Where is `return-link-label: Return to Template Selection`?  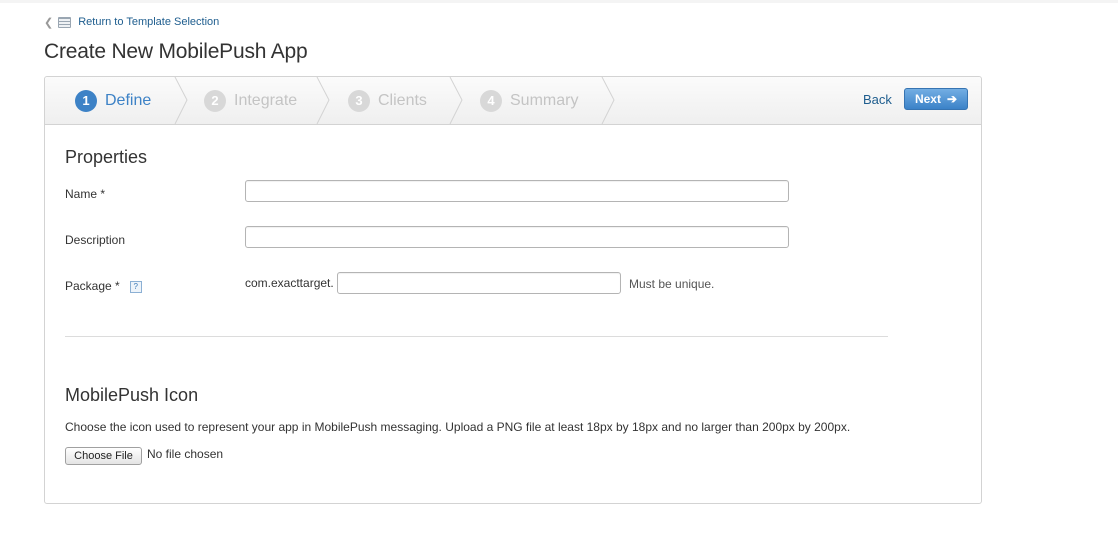 return-link-label: Return to Template Selection is located at coordinates (149, 22).